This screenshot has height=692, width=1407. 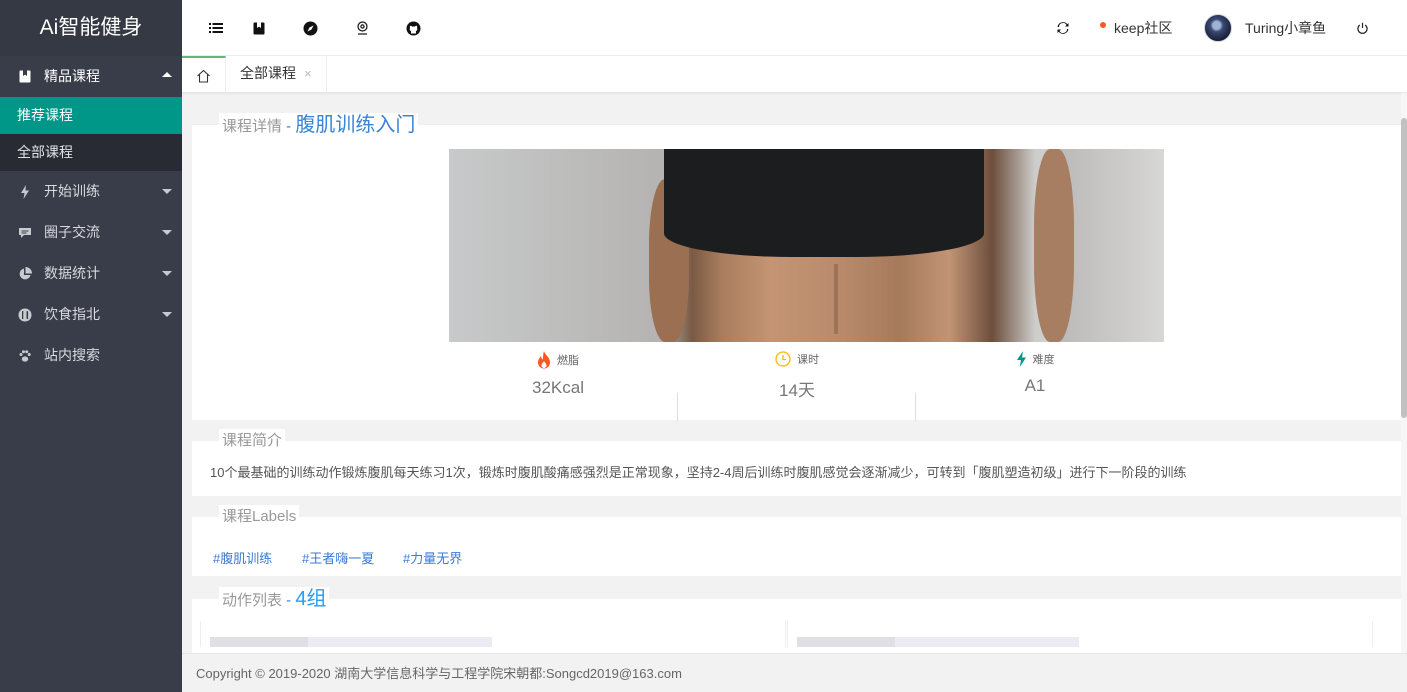 I want to click on home-tab, so click(x=204, y=74).